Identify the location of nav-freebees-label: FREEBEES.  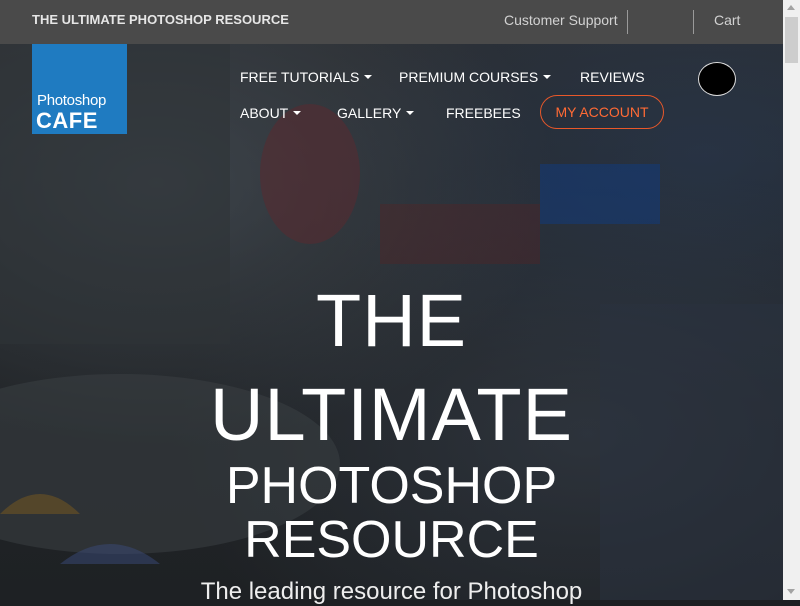
(483, 113).